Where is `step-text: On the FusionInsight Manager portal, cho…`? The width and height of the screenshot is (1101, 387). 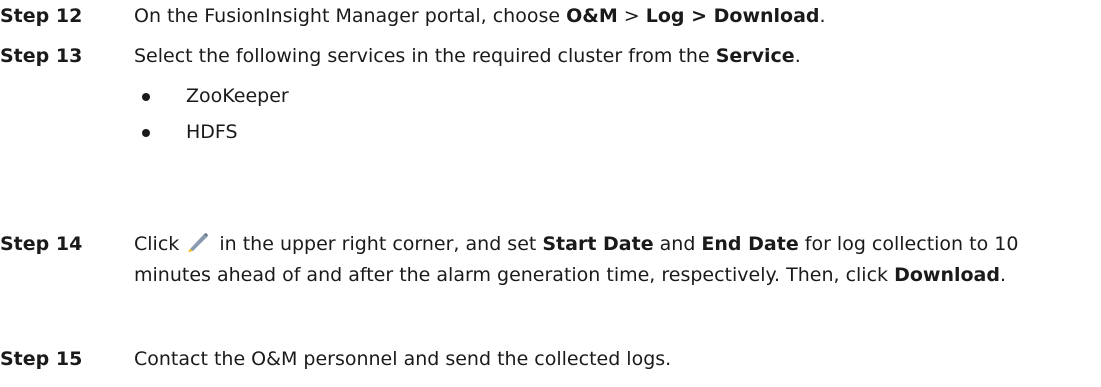 step-text: On the FusionInsight Manager portal, cho… is located at coordinates (609, 16).